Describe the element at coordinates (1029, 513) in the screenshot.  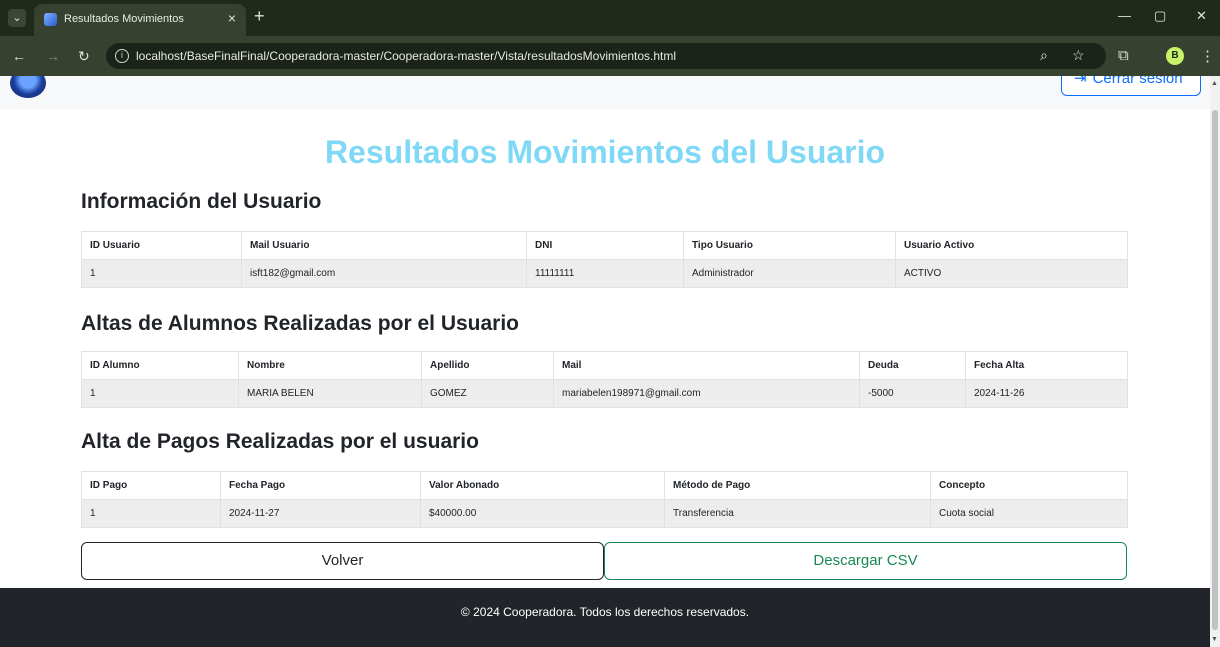
I see `table-cell: Cuota social` at that location.